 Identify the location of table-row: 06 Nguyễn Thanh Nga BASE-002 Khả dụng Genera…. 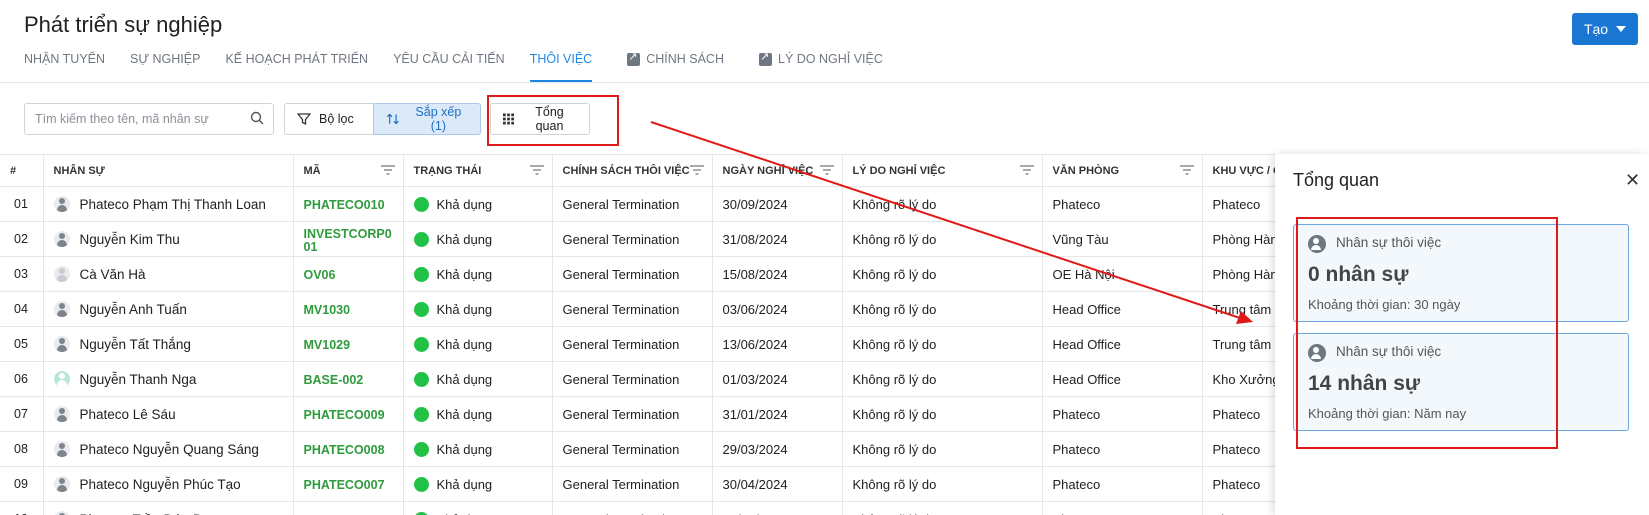
(637, 379).